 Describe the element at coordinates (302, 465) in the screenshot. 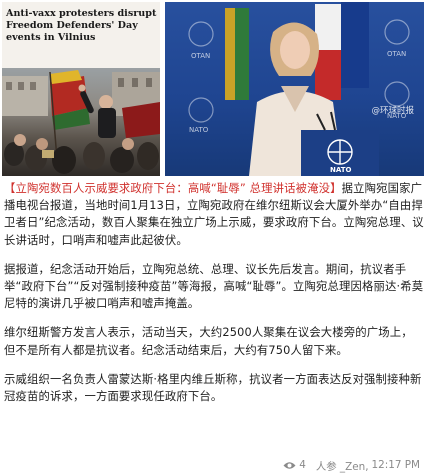

I see `views-count: 4` at that location.